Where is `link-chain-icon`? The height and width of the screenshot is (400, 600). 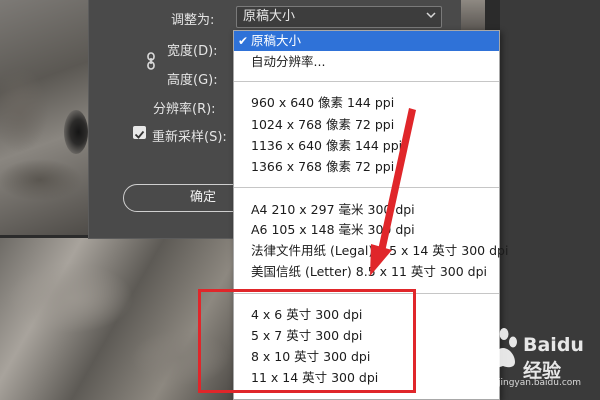 link-chain-icon is located at coordinates (151, 61).